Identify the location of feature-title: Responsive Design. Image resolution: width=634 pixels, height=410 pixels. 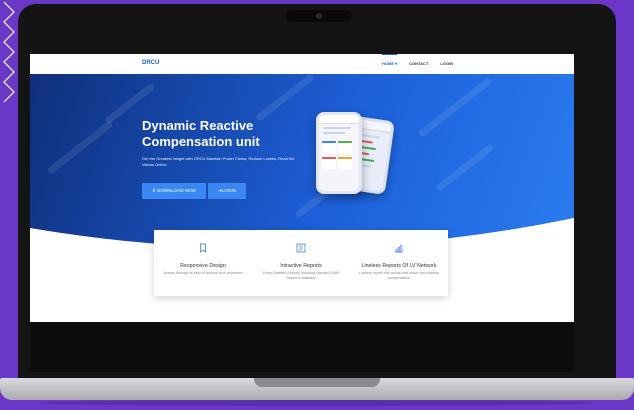
(203, 266).